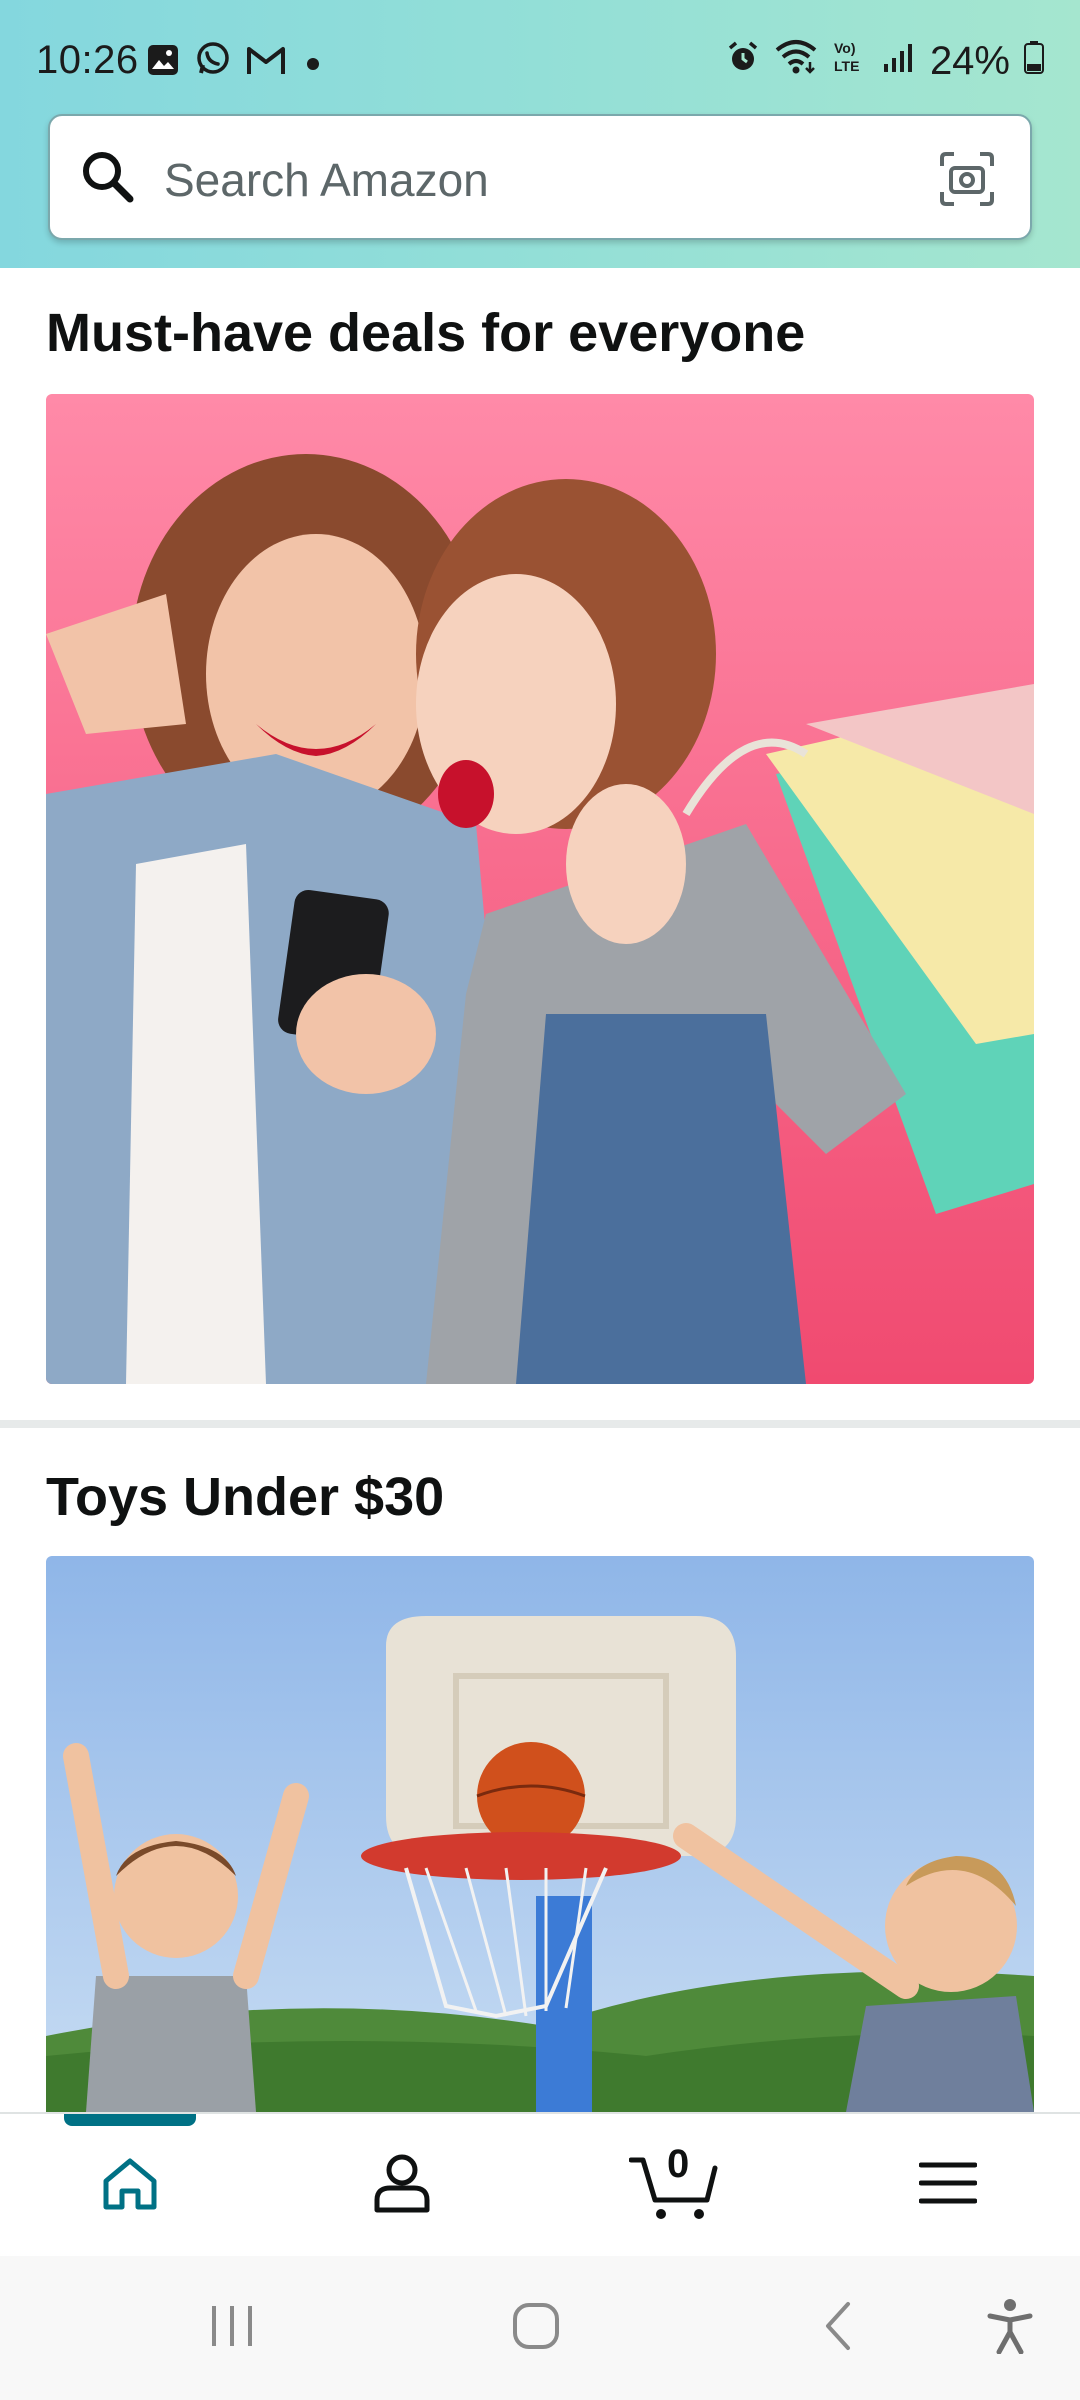  What do you see at coordinates (1034, 61) in the screenshot?
I see `battery-icon` at bounding box center [1034, 61].